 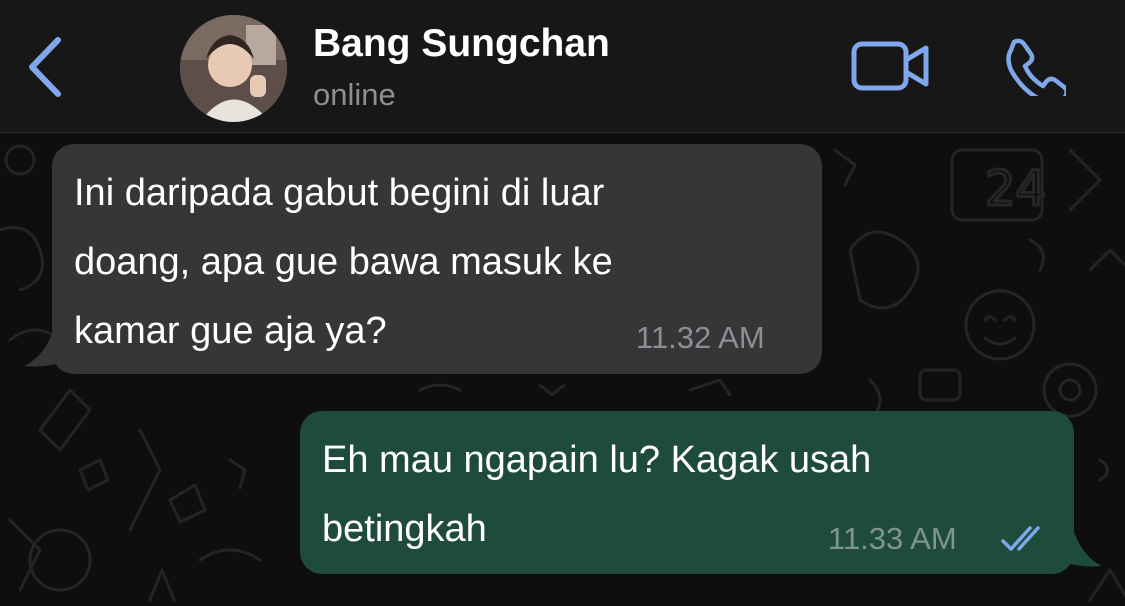 I want to click on chevron-left-icon, so click(x=46, y=67).